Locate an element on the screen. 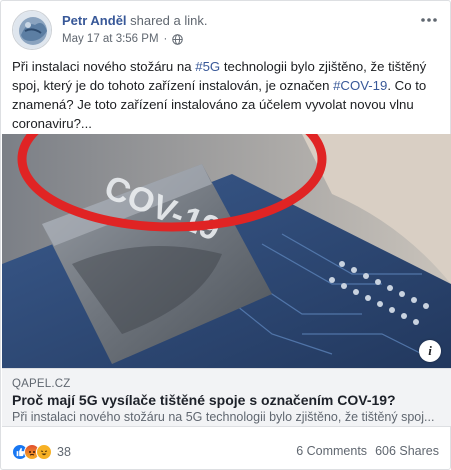  engagement-counts: 6 Comments 606 Shares is located at coordinates (367, 451).